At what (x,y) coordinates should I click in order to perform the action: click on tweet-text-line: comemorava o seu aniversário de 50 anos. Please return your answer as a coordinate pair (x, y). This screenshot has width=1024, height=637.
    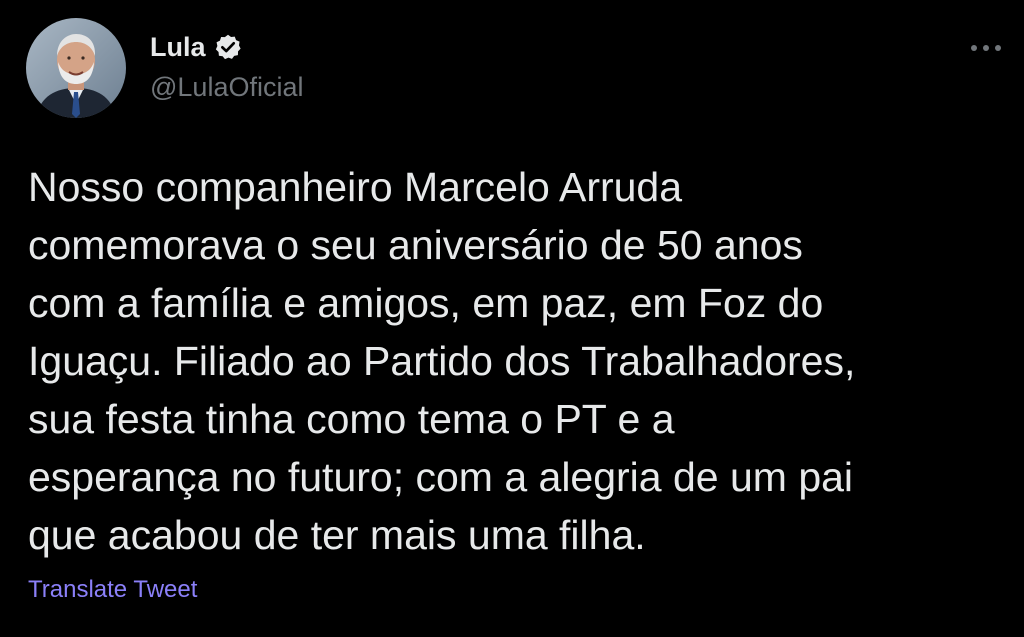
    Looking at the image, I should click on (415, 245).